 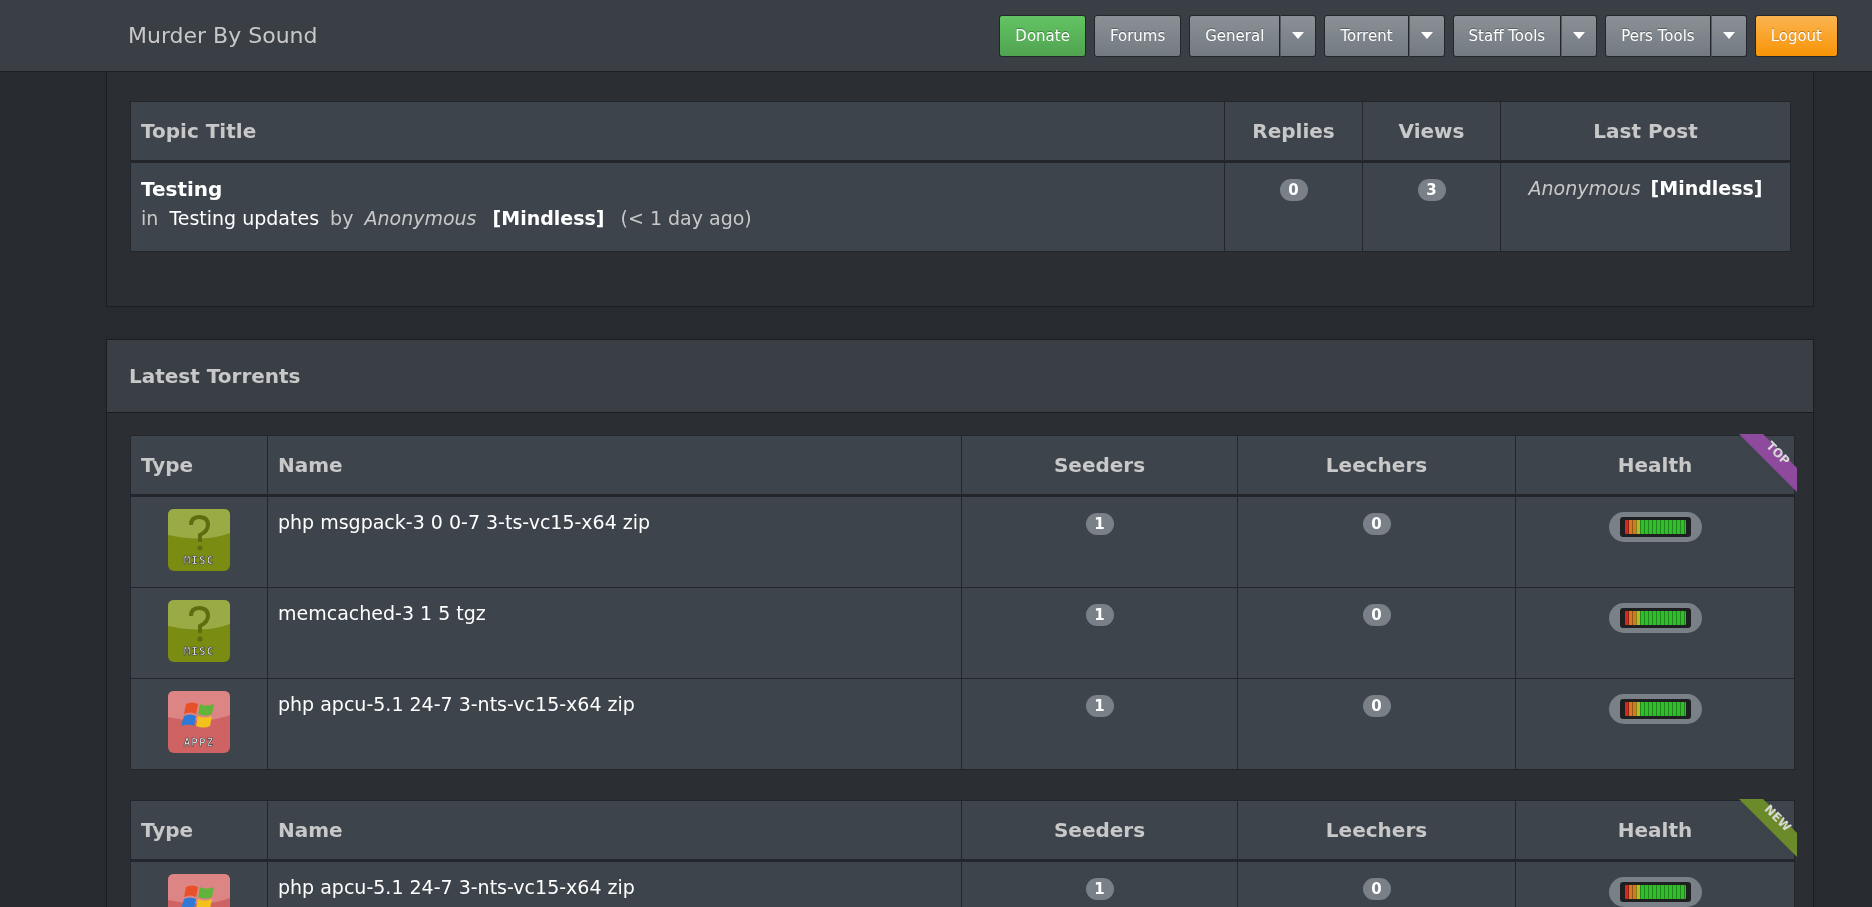 I want to click on site-title: Murder By Sound, so click(x=564, y=35).